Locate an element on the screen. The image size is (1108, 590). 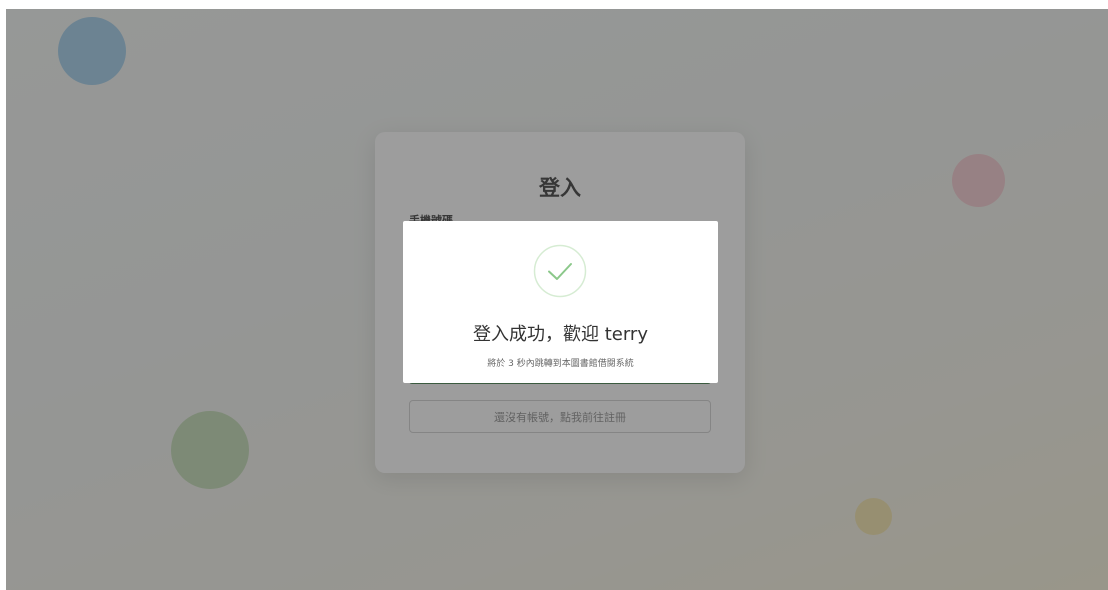
check-circle-icon is located at coordinates (560, 271).